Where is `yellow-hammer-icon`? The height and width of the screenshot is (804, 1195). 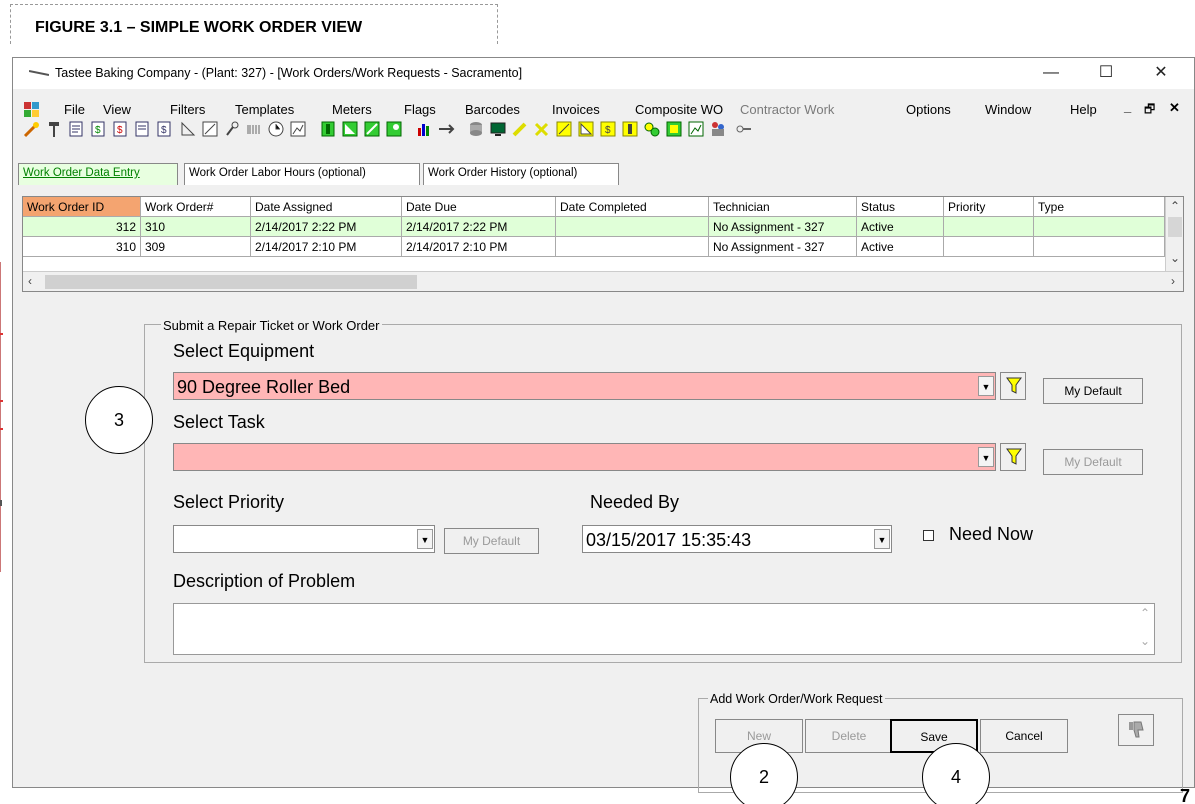 yellow-hammer-icon is located at coordinates (630, 129).